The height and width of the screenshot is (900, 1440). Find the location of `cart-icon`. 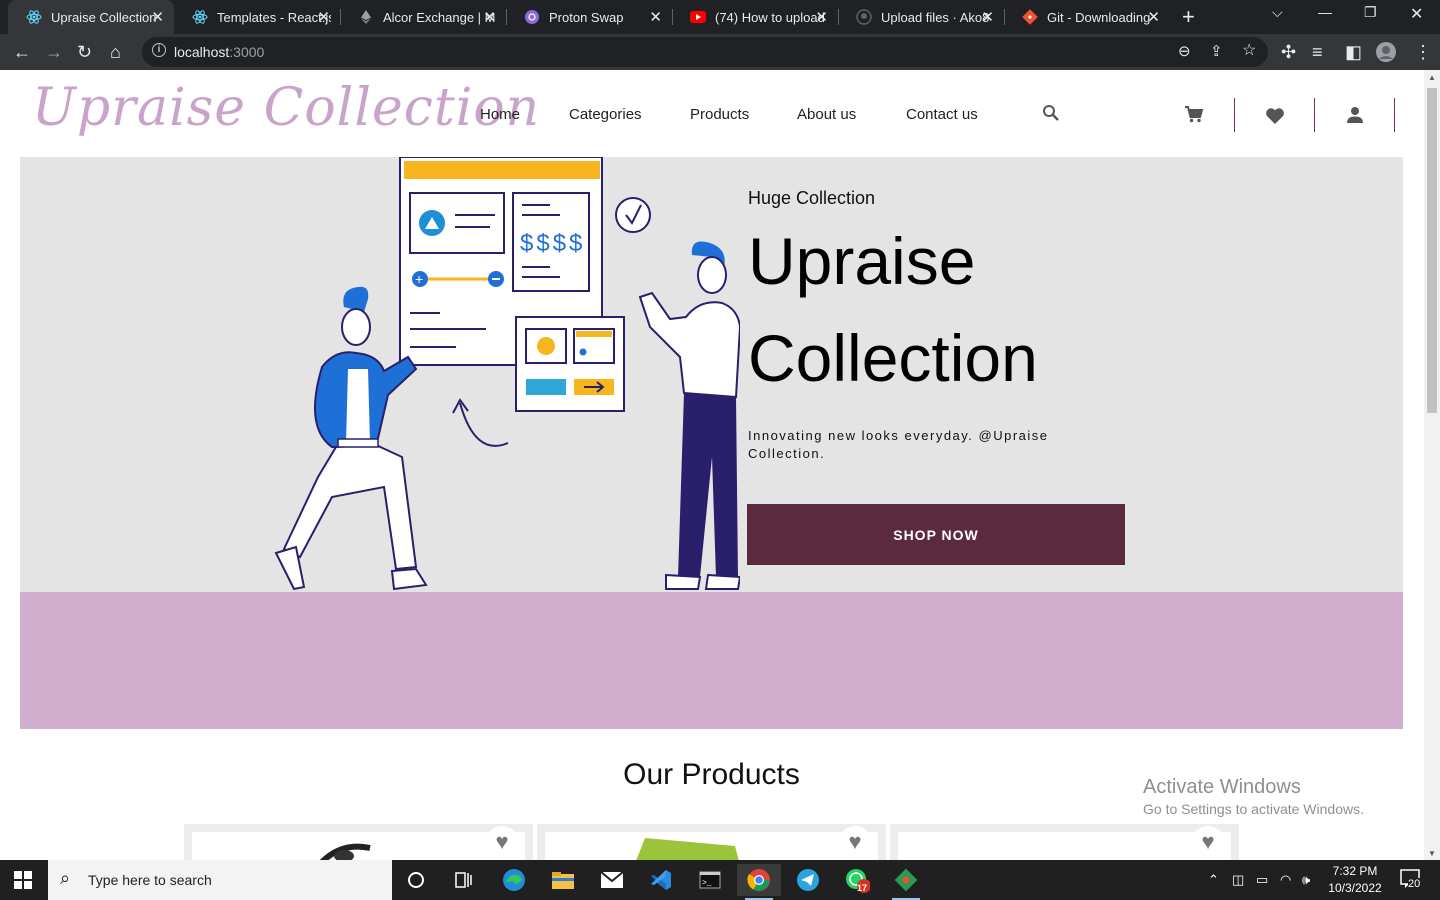

cart-icon is located at coordinates (1194, 116).